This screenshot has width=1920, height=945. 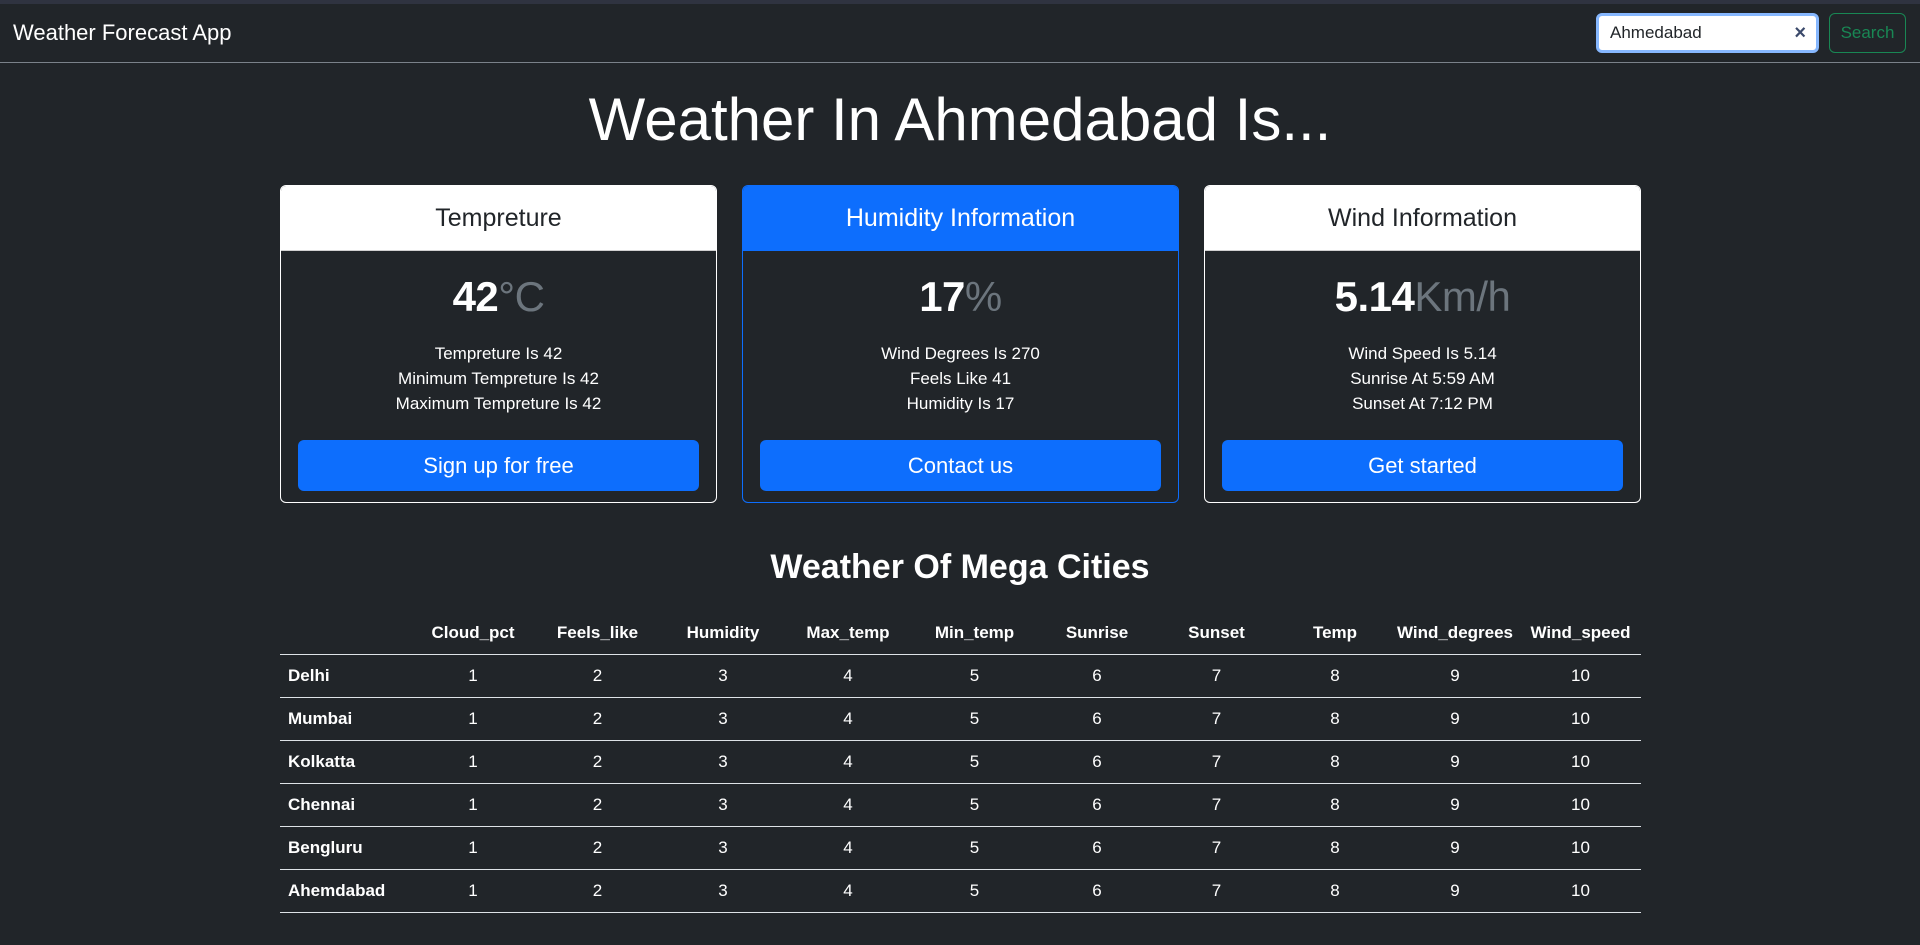 What do you see at coordinates (1097, 633) in the screenshot?
I see `column-header: Sunrise` at bounding box center [1097, 633].